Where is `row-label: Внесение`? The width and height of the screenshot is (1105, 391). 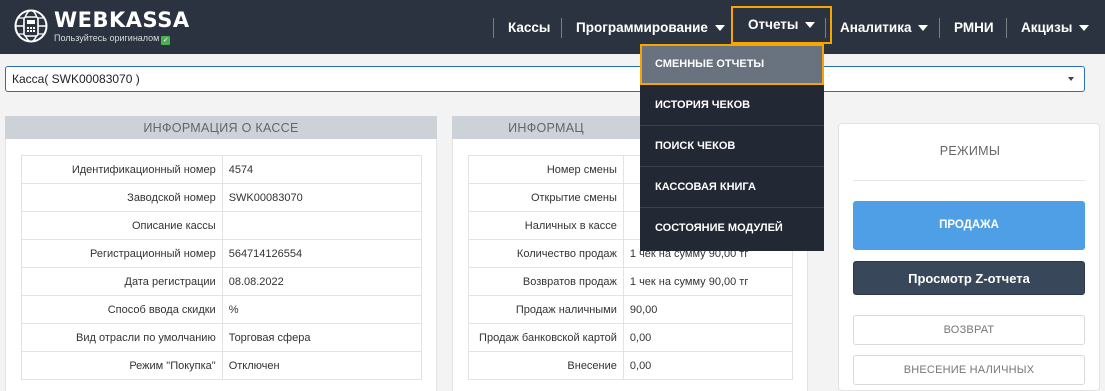
row-label: Внесение is located at coordinates (546, 365).